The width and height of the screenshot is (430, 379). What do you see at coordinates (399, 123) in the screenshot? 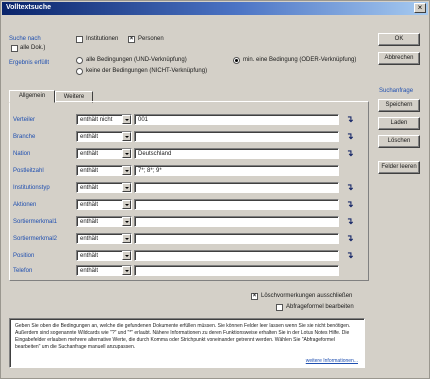
I see `load-query-button: Laden` at bounding box center [399, 123].